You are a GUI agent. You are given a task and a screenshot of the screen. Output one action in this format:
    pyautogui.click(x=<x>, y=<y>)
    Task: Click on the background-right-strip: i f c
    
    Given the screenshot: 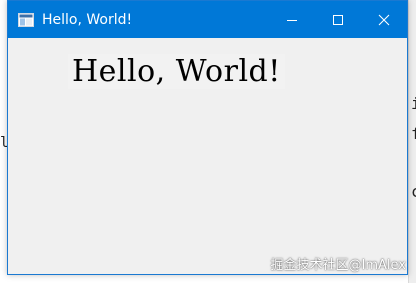 What is the action you would take?
    pyautogui.click(x=412, y=141)
    